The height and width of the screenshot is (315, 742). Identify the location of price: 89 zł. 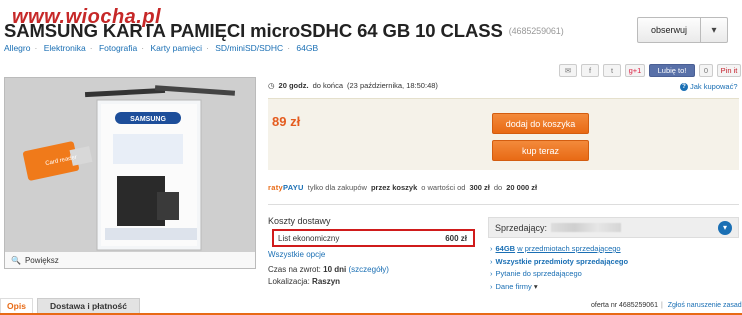
(286, 121).